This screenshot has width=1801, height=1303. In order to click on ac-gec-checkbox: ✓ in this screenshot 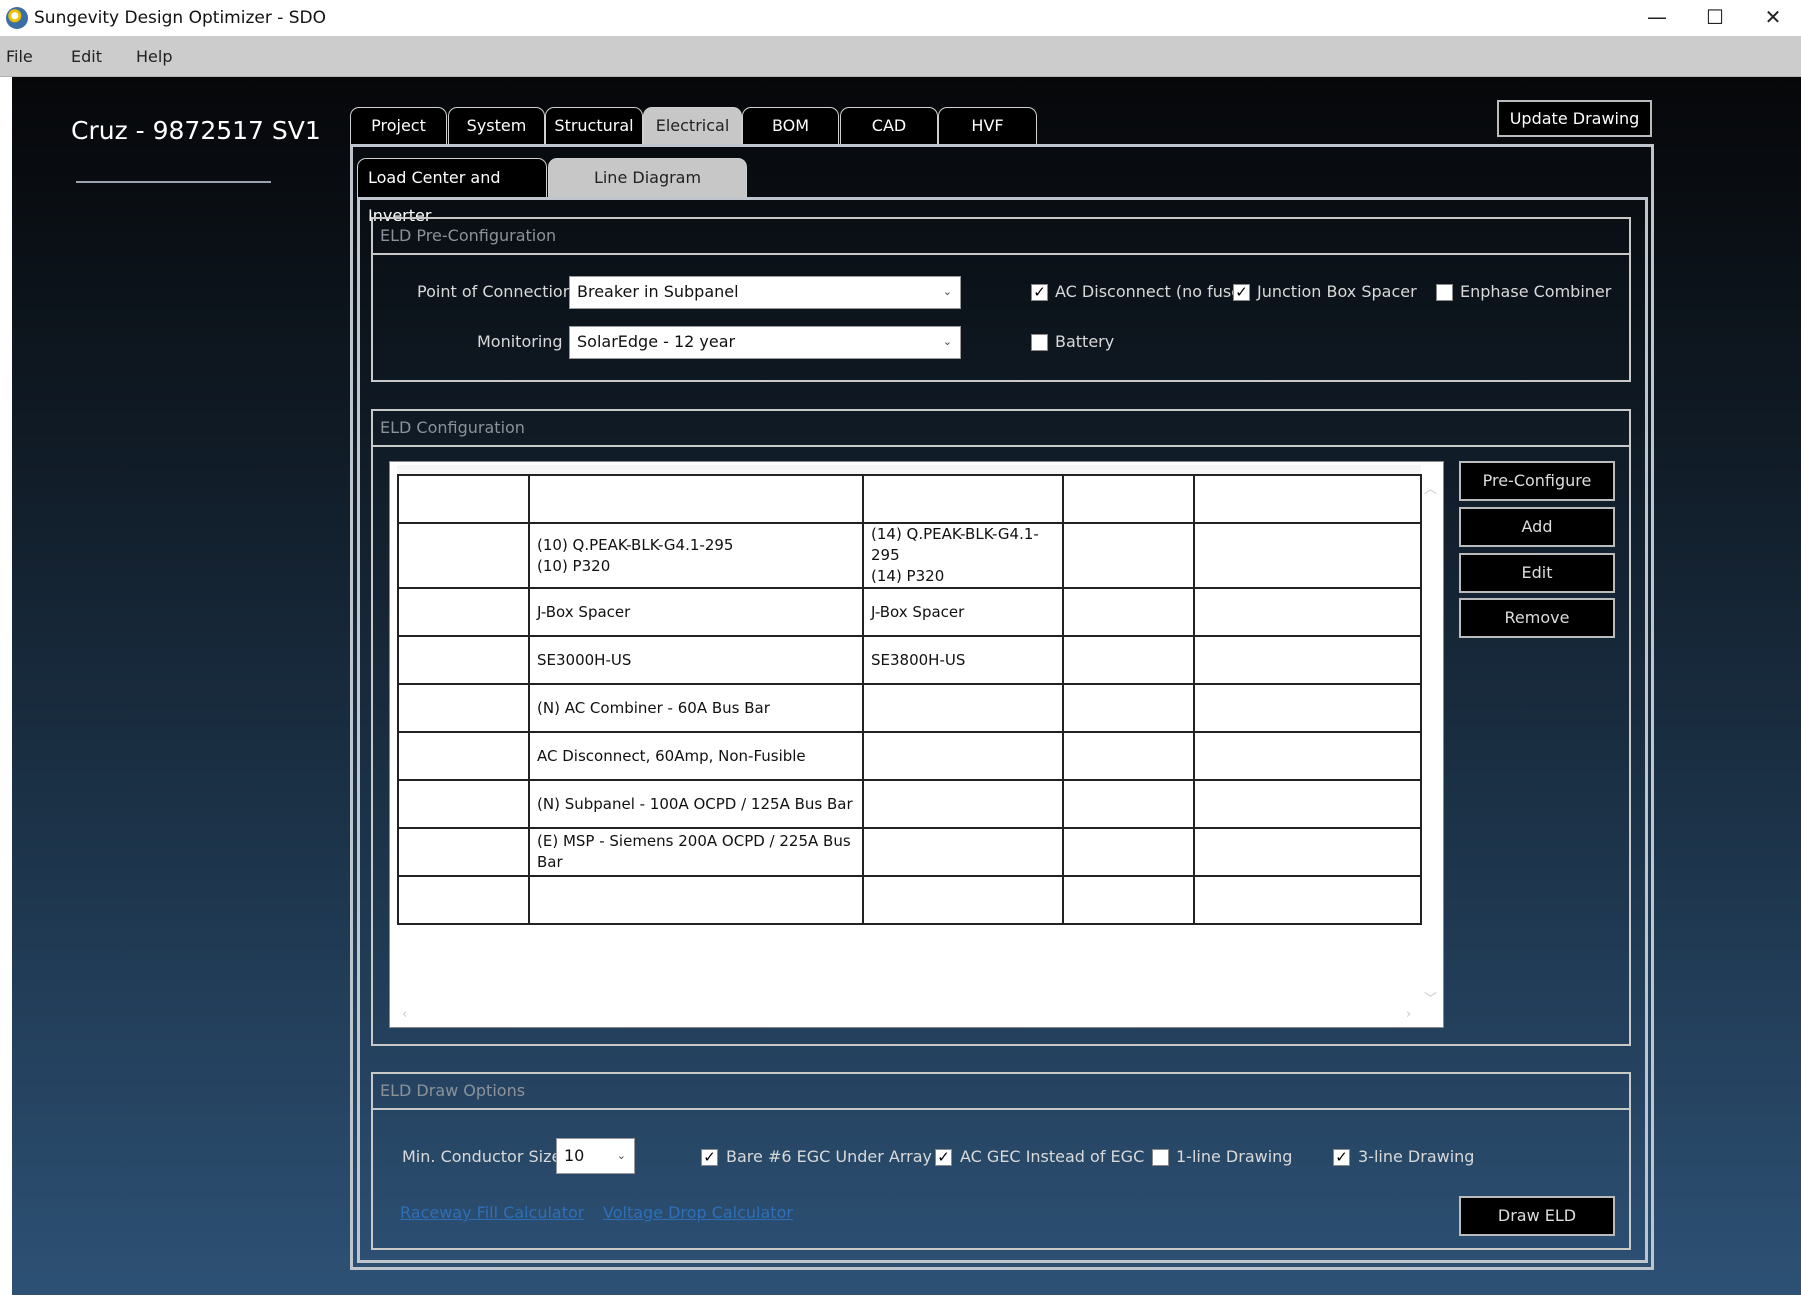, I will do `click(943, 1157)`.